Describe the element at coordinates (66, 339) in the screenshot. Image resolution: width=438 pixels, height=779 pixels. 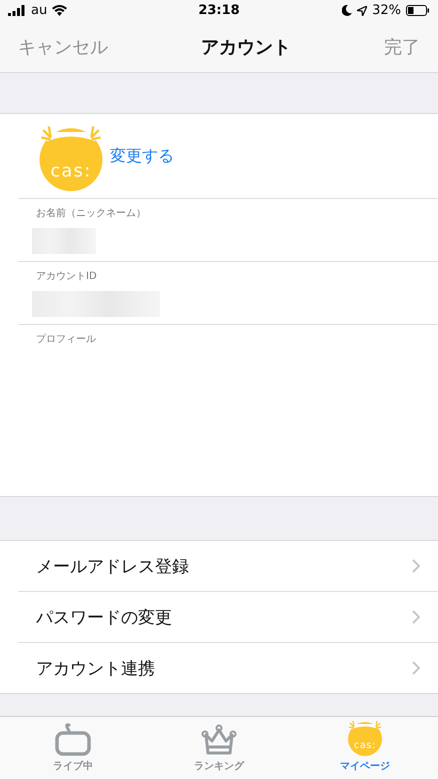
I see `field-label: プロフィール` at that location.